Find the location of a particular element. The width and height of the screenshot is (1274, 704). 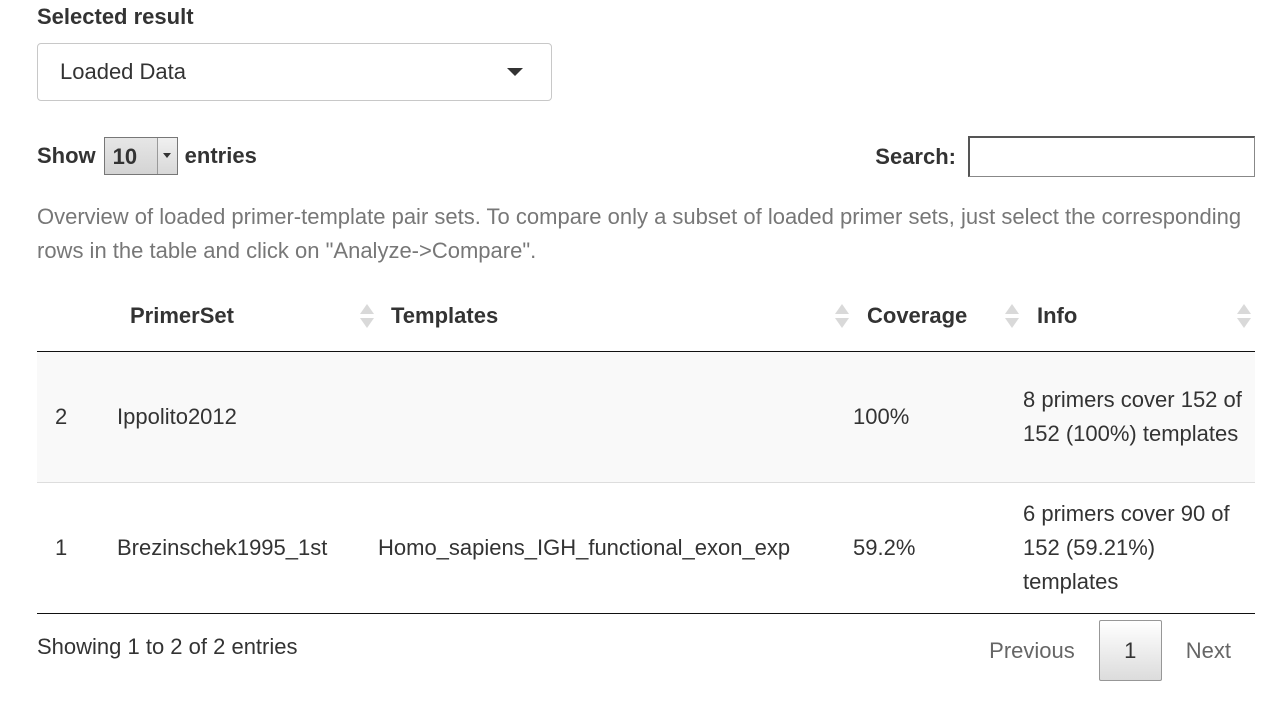

entries-label: entries is located at coordinates (220, 155).